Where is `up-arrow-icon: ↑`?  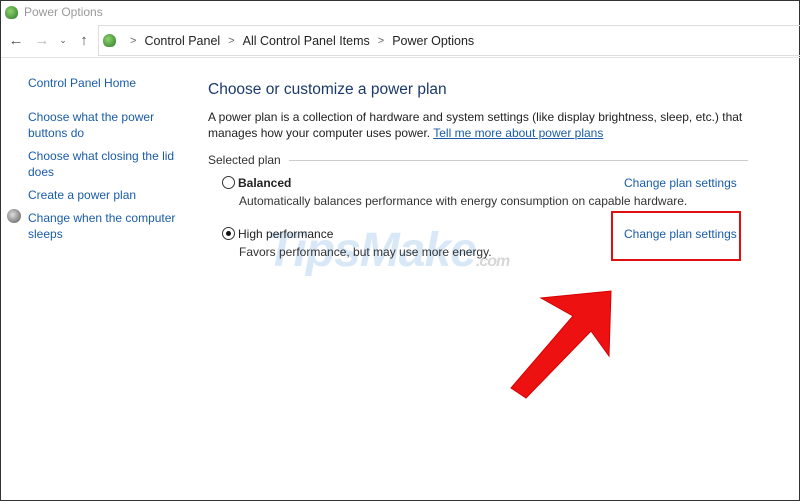 up-arrow-icon: ↑ is located at coordinates (84, 40).